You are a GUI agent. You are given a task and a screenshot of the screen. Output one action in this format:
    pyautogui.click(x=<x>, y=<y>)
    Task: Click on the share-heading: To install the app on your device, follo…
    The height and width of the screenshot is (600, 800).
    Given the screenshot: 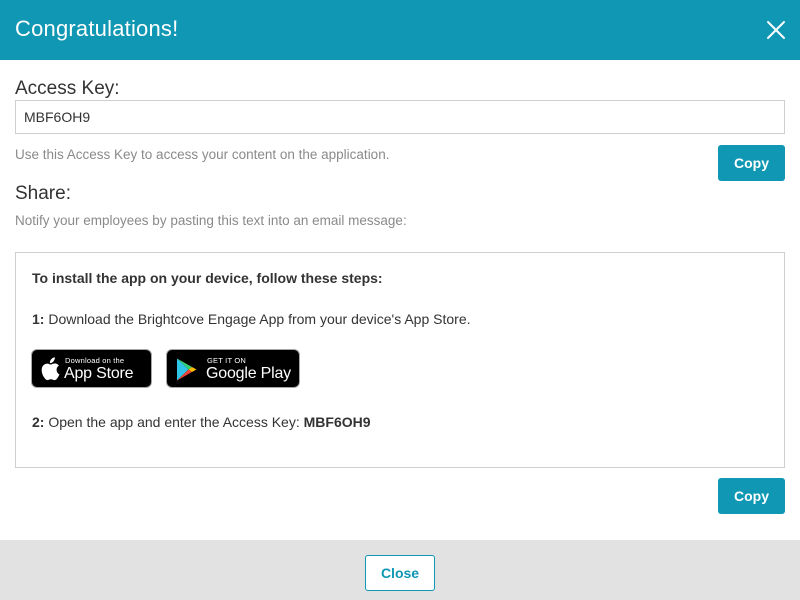 What is the action you would take?
    pyautogui.click(x=207, y=278)
    